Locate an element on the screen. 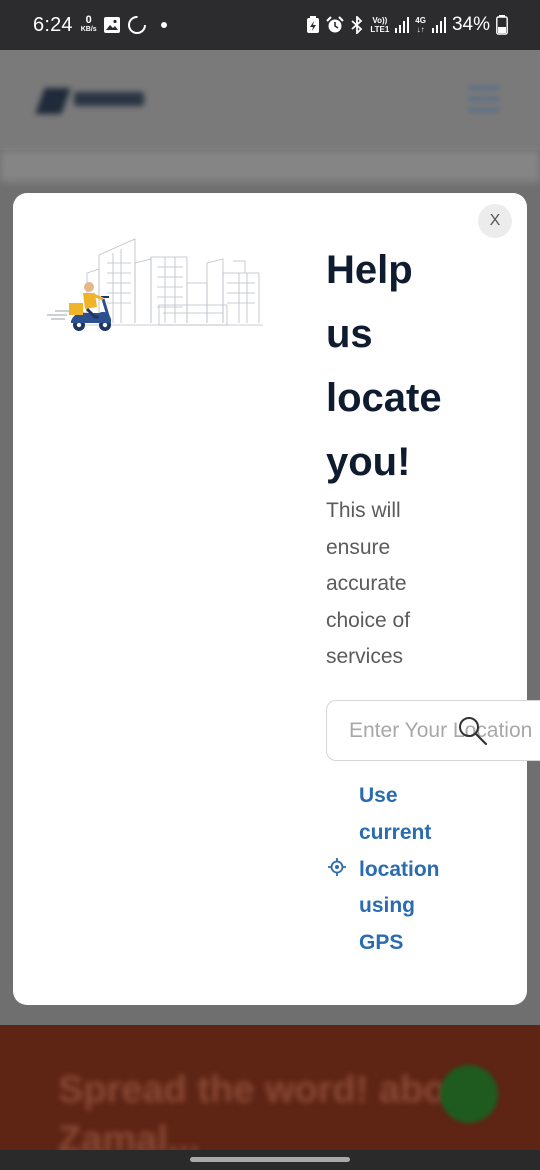  system-nav-bar is located at coordinates (270, 1160).